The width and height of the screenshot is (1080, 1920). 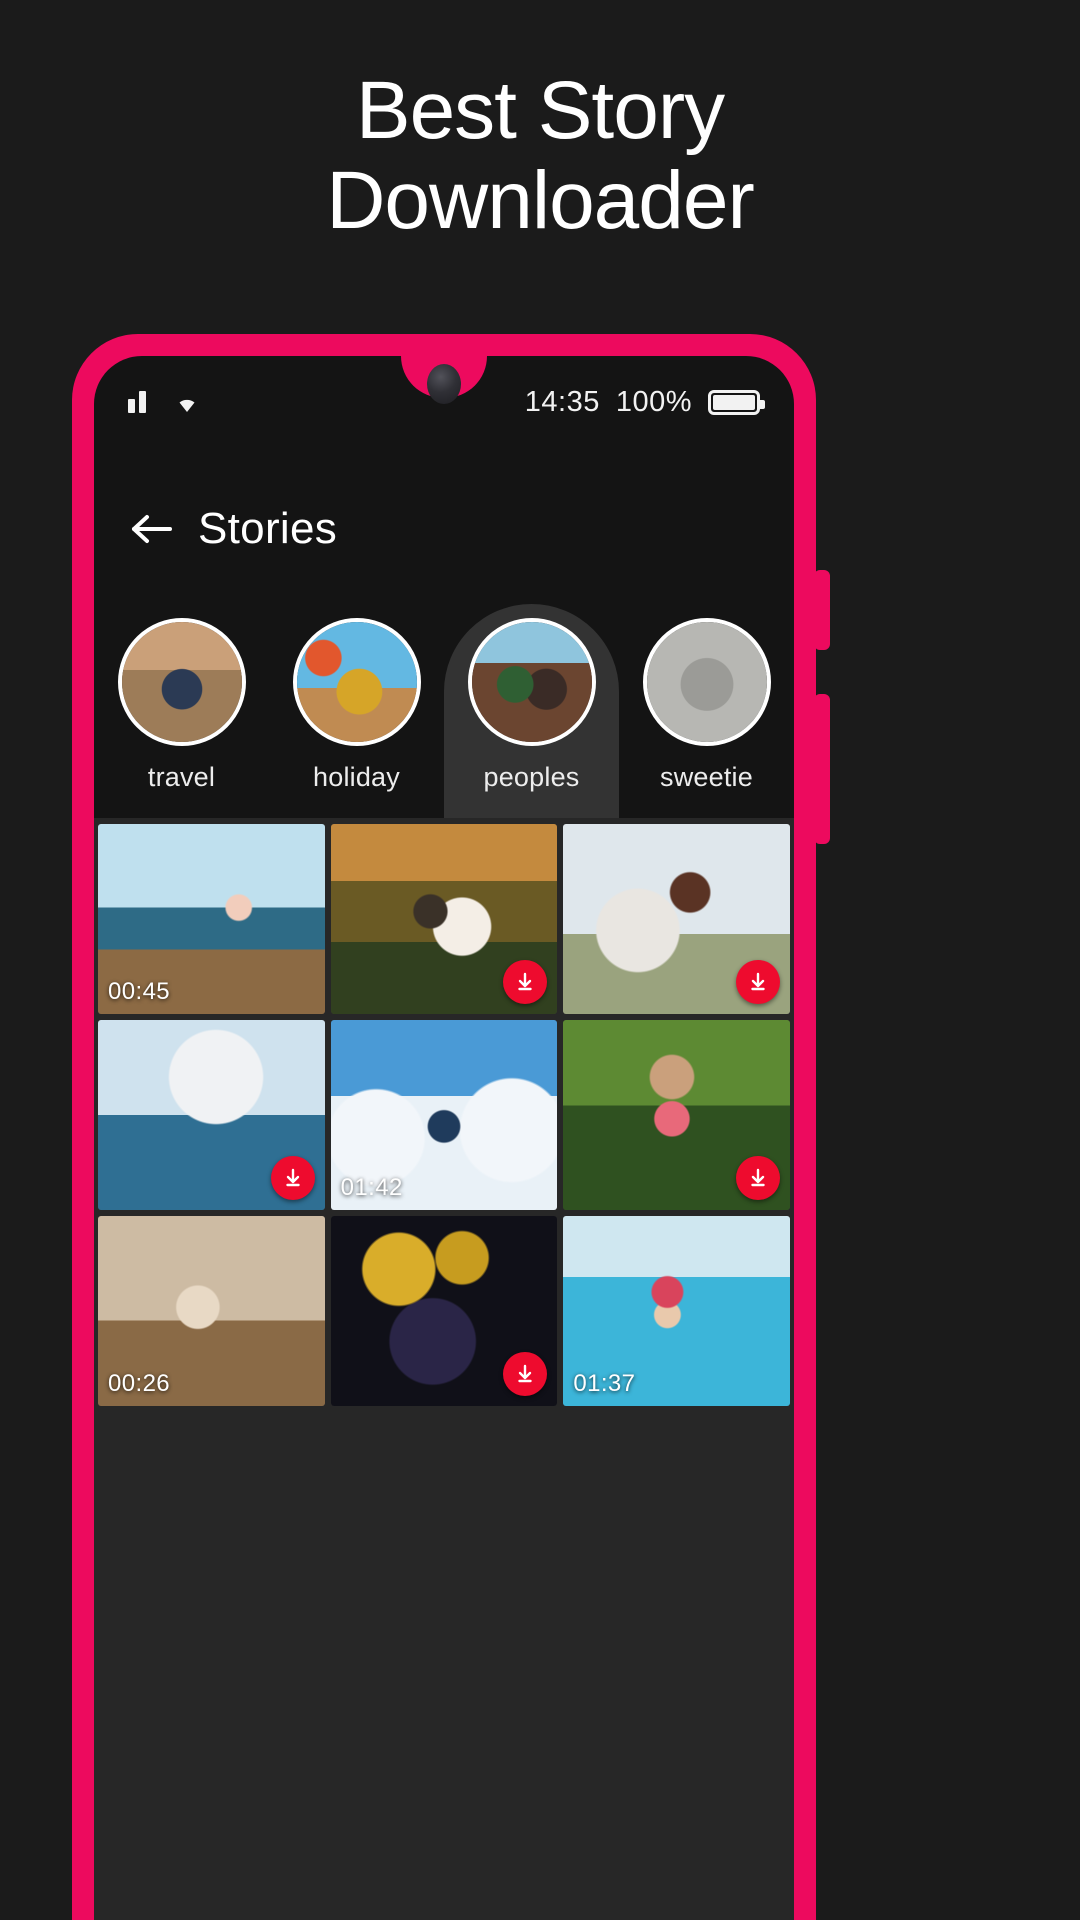 What do you see at coordinates (822, 610) in the screenshot?
I see `phone-volume-button` at bounding box center [822, 610].